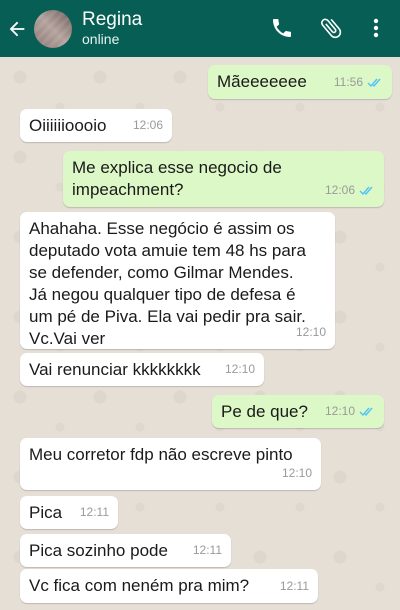 This screenshot has height=610, width=400. I want to click on message-bubble-incoming: Meu corretor fdp não escreve pinto 12:10, so click(170, 464).